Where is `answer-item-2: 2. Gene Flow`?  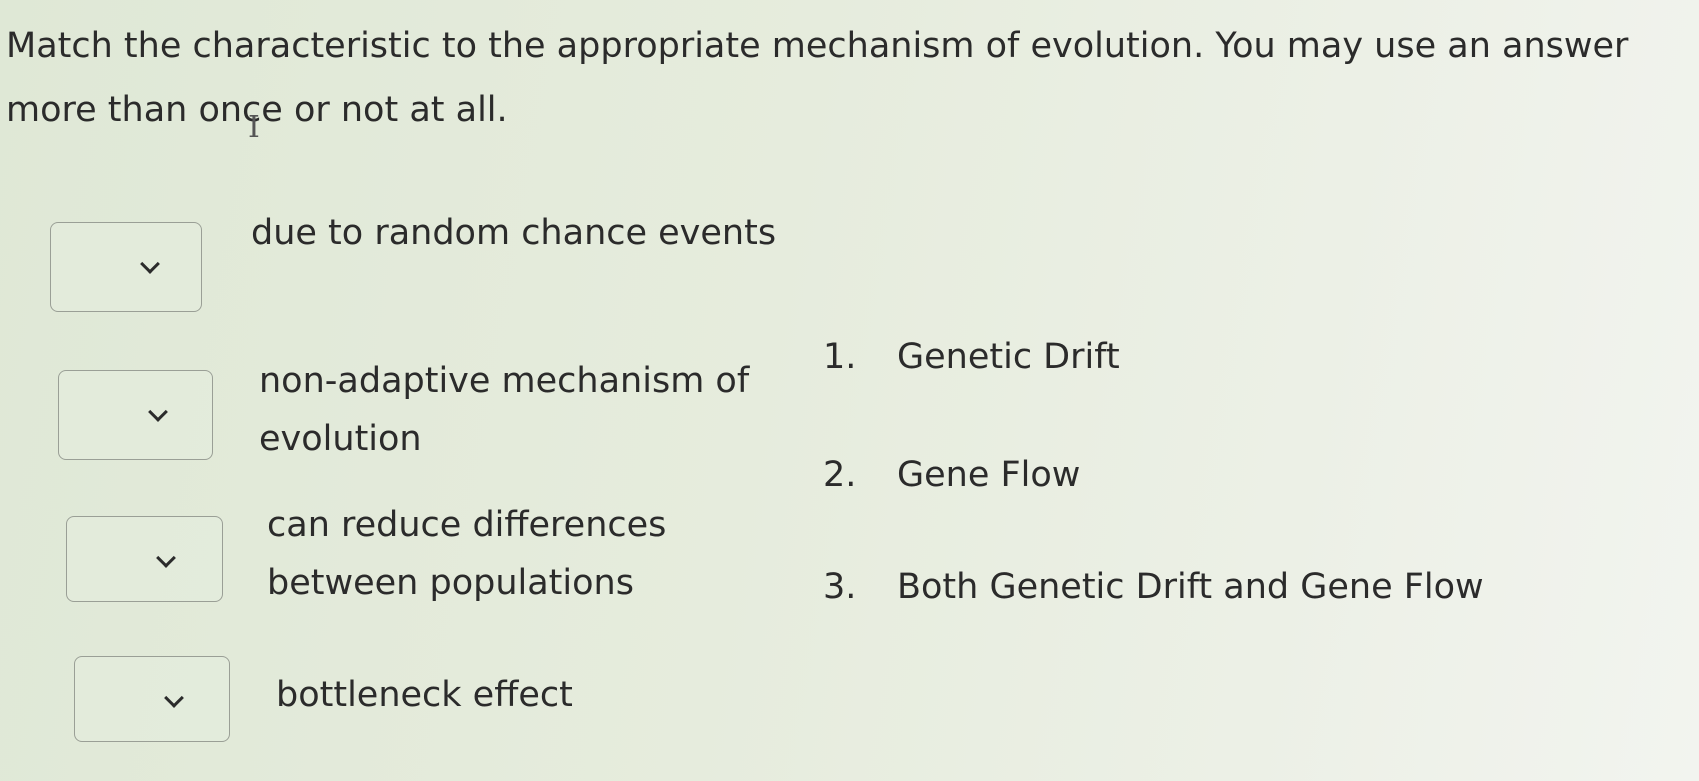
answer-item-2: 2. Gene Flow is located at coordinates (1203, 475).